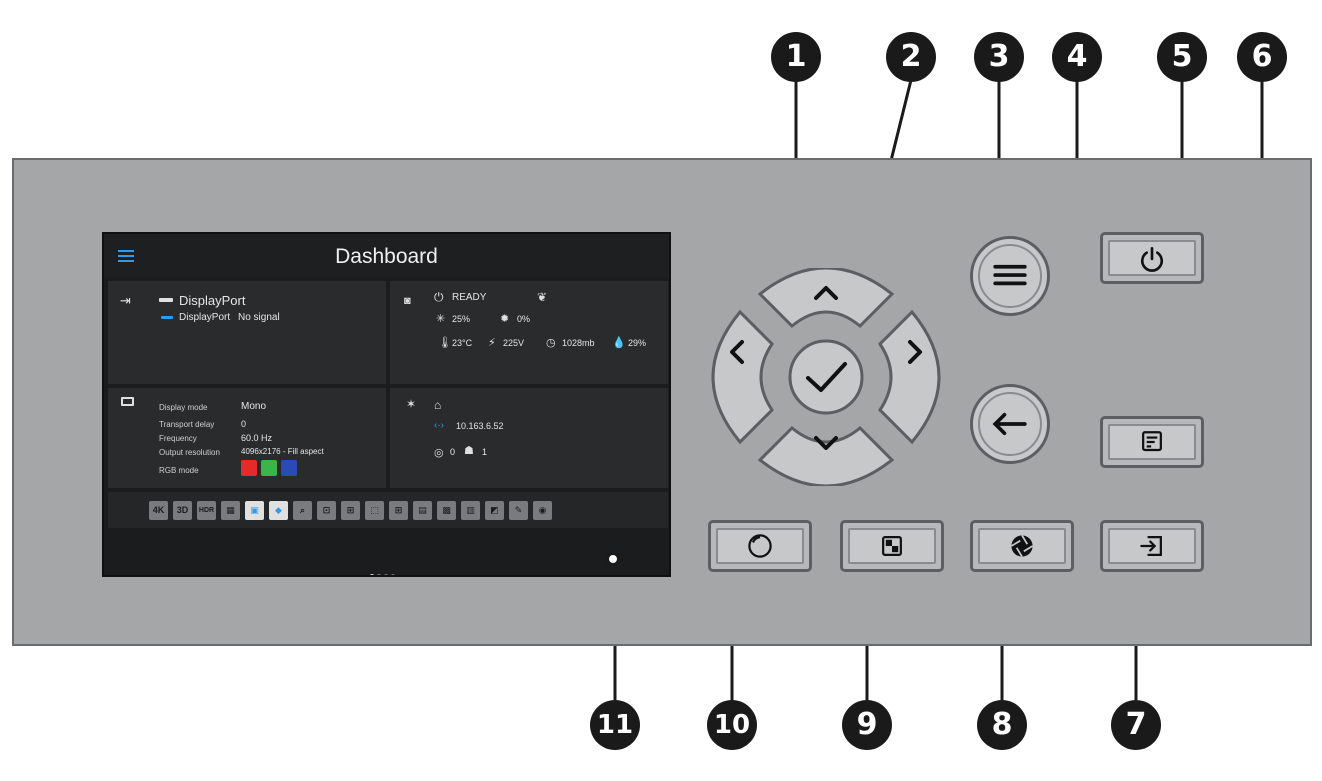  I want to click on shutter-button, so click(1022, 546).